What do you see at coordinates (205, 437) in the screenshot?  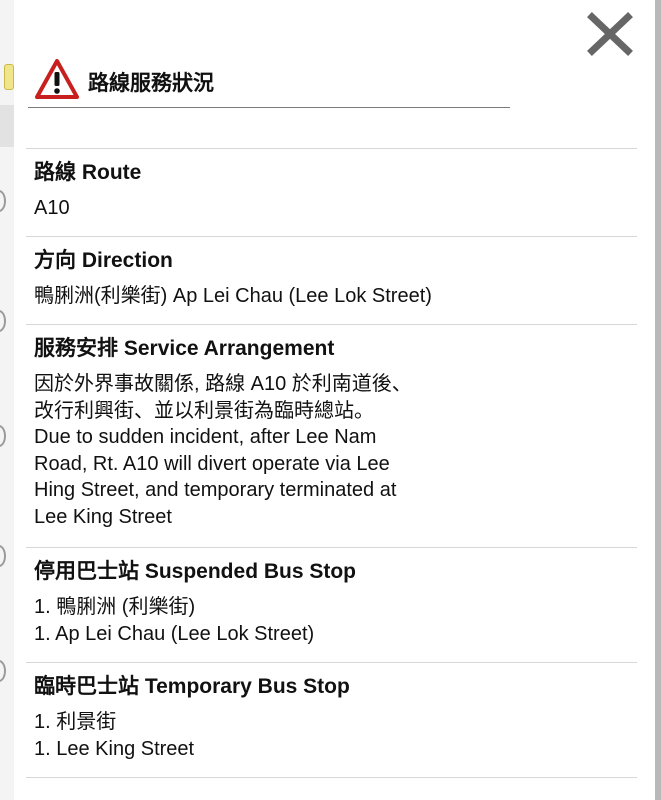 I see `arrangement-line: Due to sudden incident, after Lee Nam` at bounding box center [205, 437].